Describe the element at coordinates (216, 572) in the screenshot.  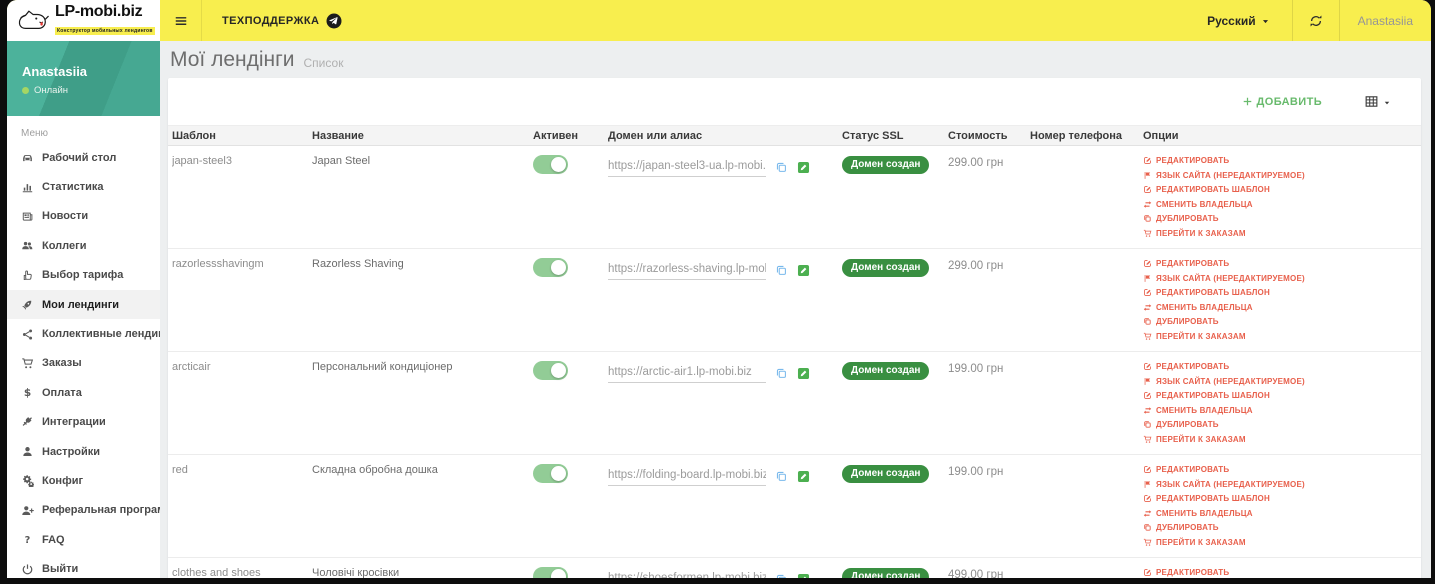
I see `cell-template: clothes and shoes` at that location.